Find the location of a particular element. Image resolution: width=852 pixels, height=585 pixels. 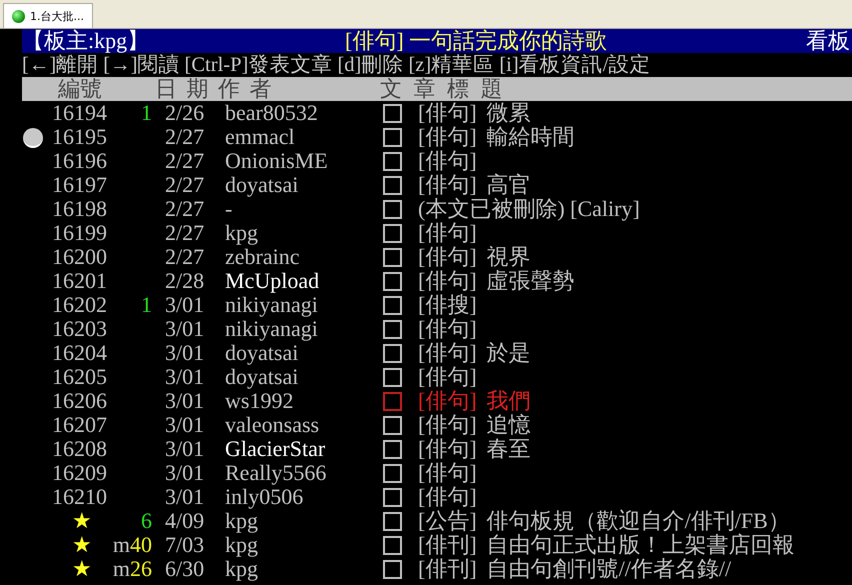

post-number: 16201 is located at coordinates (79, 281).